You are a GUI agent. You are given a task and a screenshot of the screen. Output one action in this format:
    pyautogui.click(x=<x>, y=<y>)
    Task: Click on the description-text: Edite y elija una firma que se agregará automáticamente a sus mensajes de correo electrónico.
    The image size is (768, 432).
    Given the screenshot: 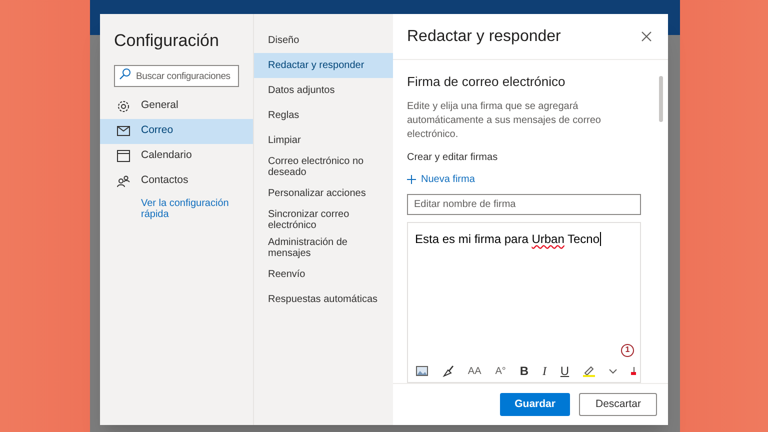 What is the action you would take?
    pyautogui.click(x=504, y=121)
    